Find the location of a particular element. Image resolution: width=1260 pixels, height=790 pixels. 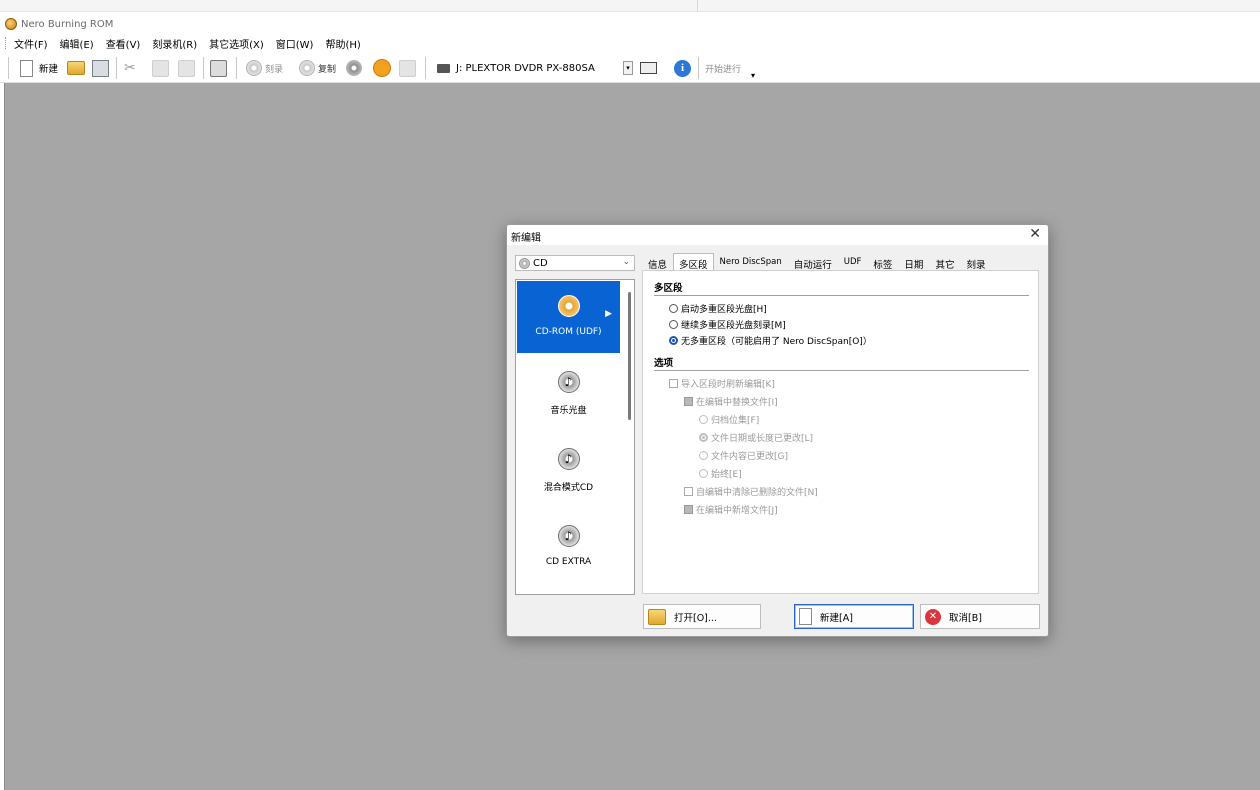

menu-recorder: 刻录机(R) is located at coordinates (174, 43).